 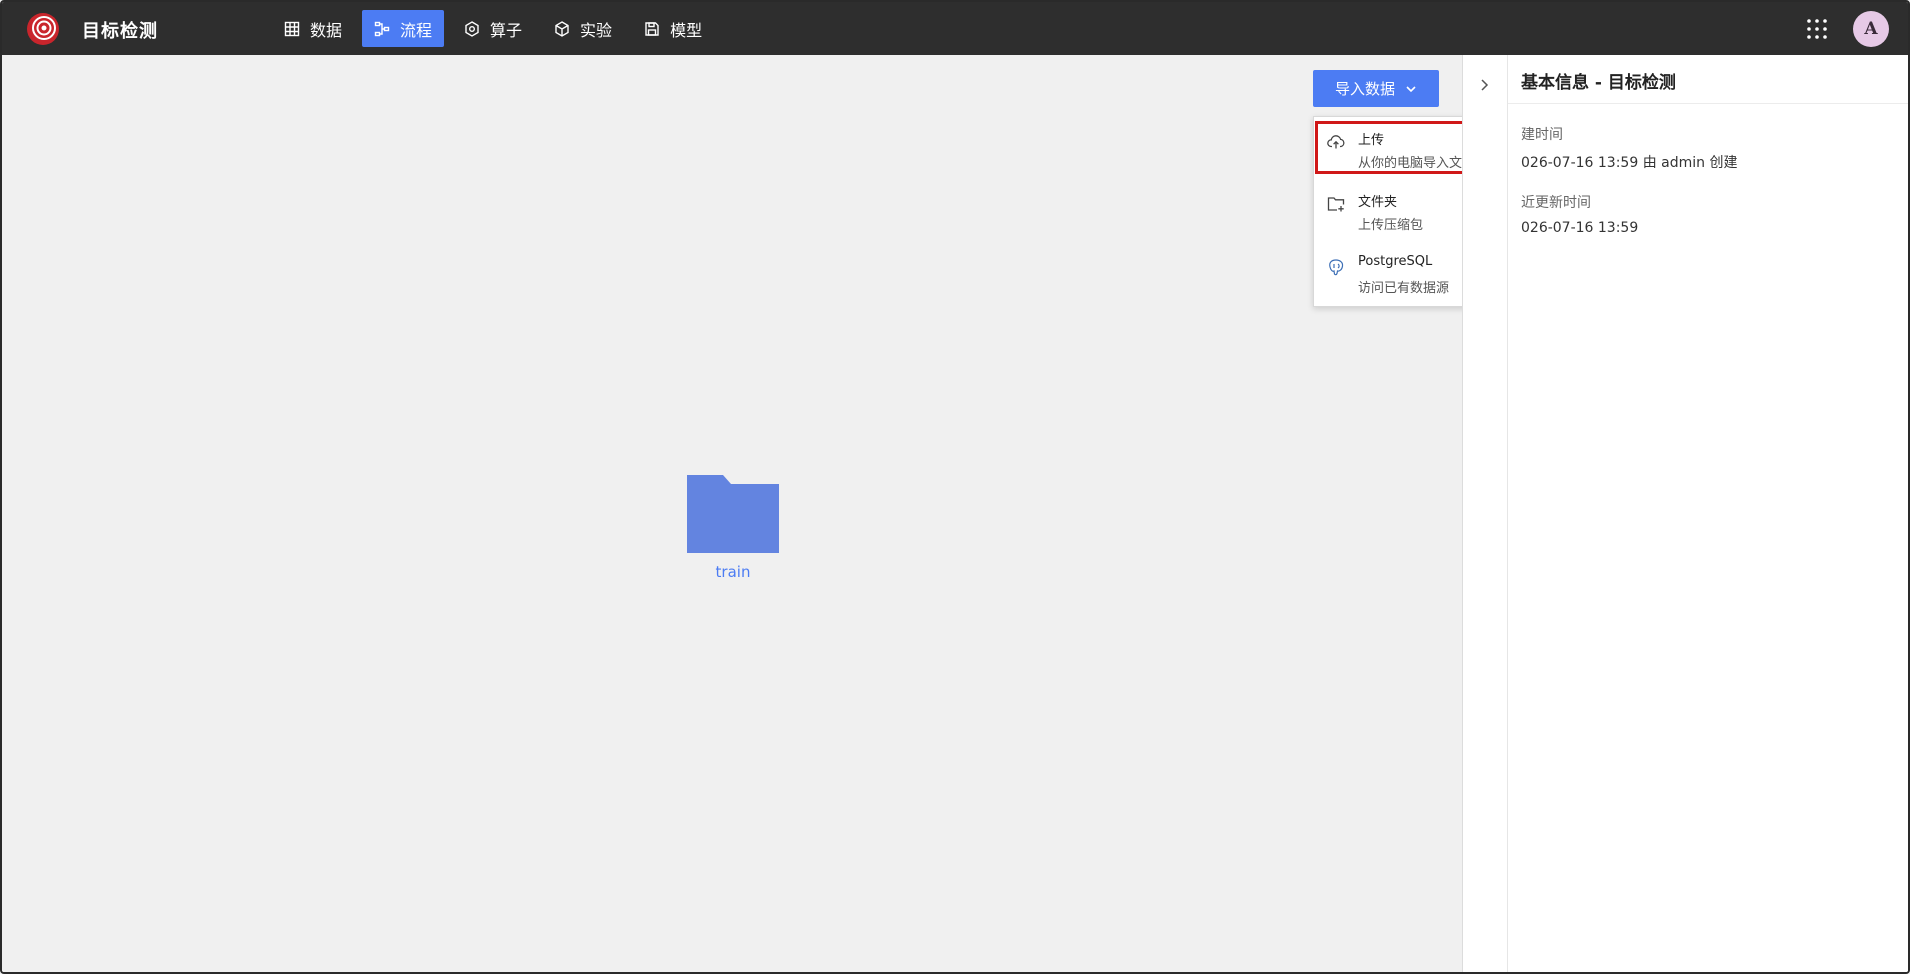 What do you see at coordinates (733, 514) in the screenshot?
I see `folder-icon` at bounding box center [733, 514].